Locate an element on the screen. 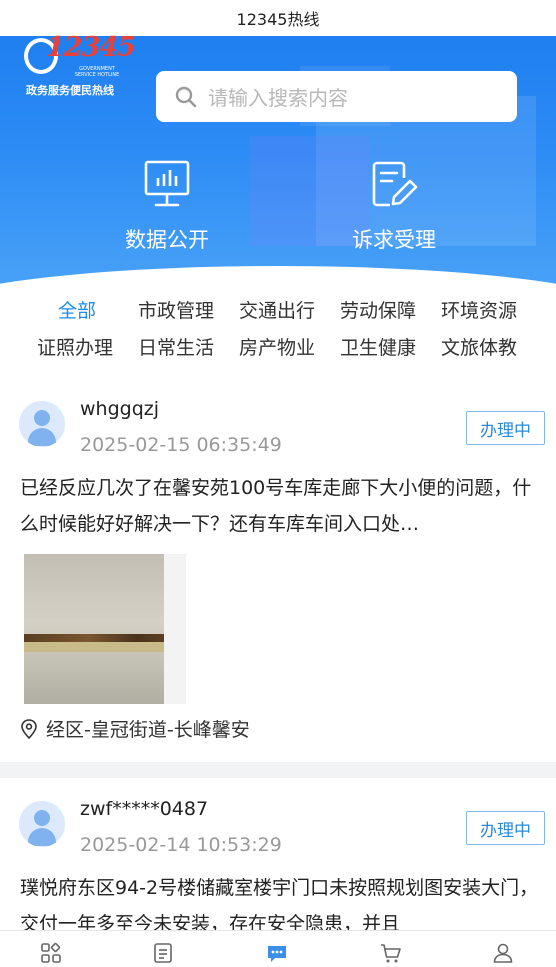 This screenshot has width=556, height=967. section-divider is located at coordinates (278, 770).